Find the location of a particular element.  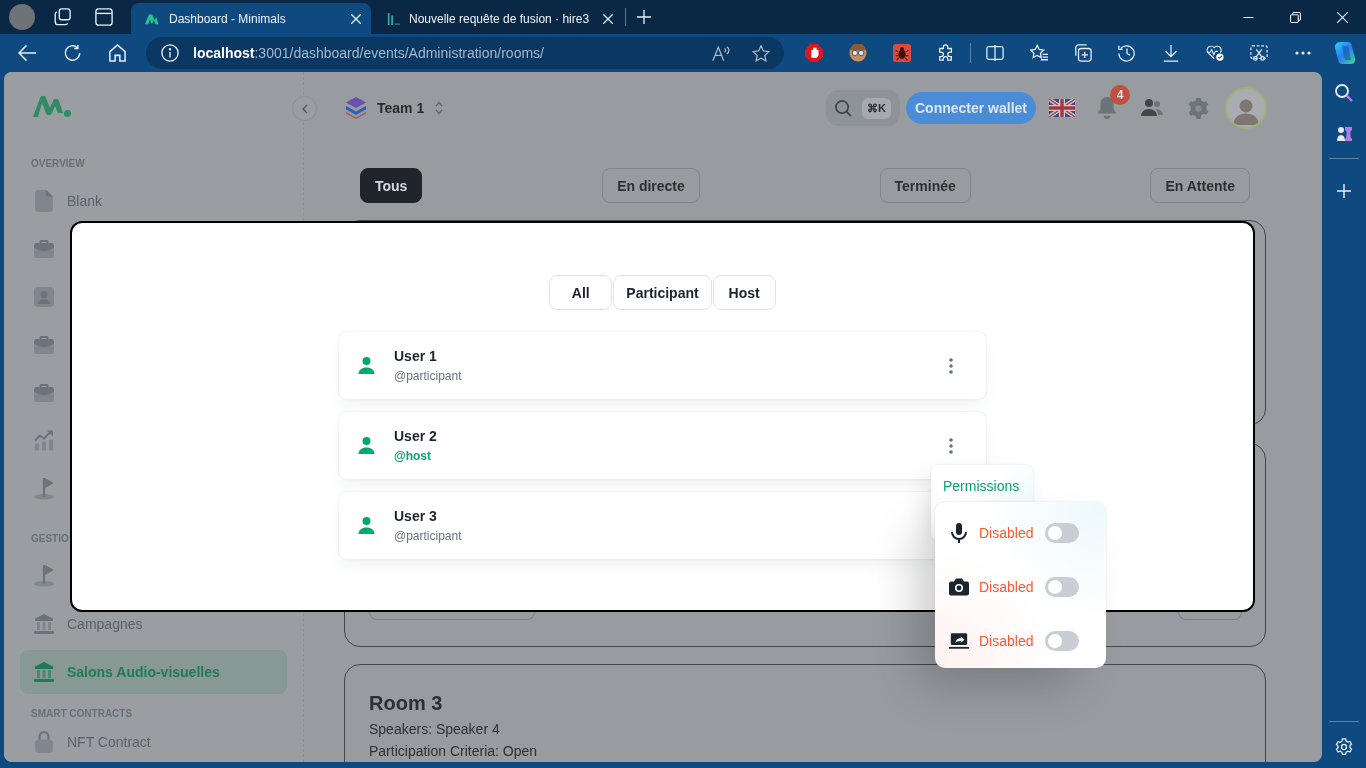

user-name: User 1 is located at coordinates (415, 356).